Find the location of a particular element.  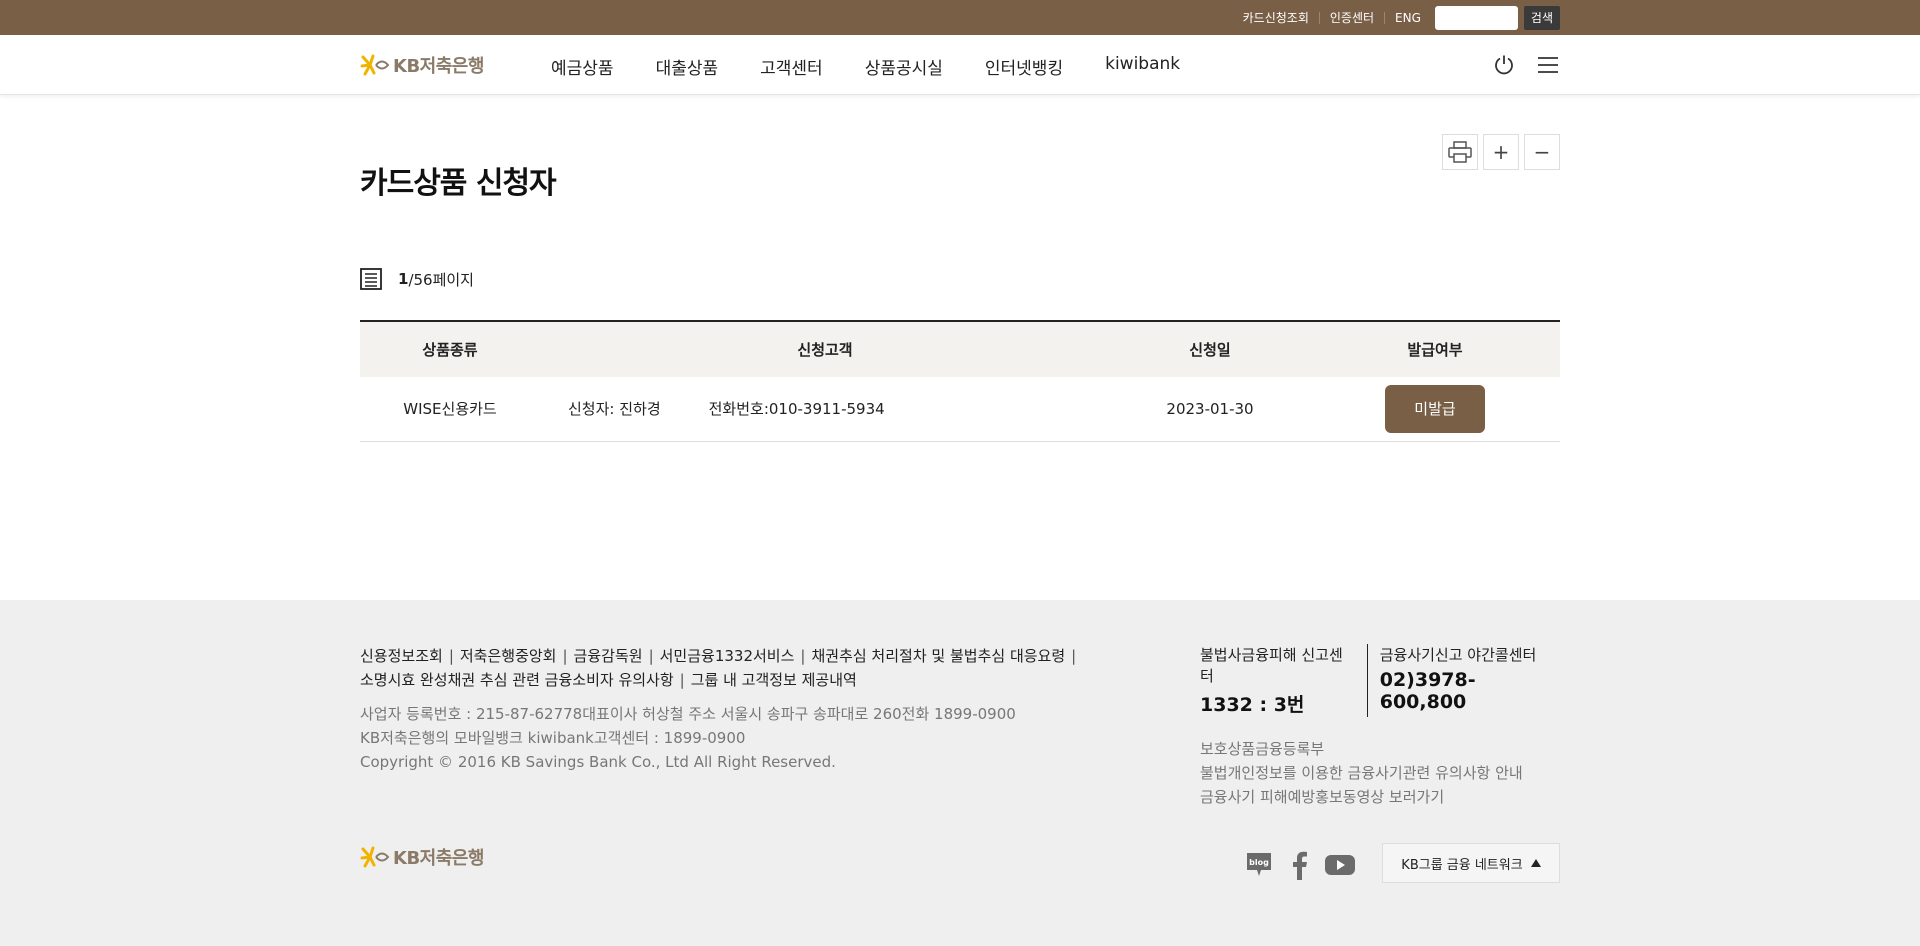

date-cell: 2023-01-30 is located at coordinates (1210, 409).